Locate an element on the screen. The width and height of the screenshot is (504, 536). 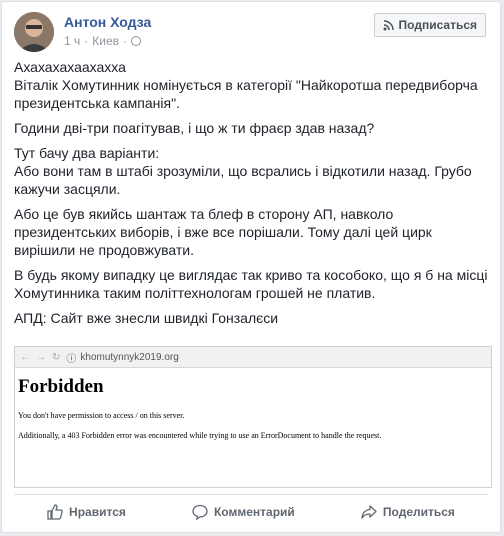
post-paragraph: АПД: Сайт вже знесли швидкі Гонзалєси is located at coordinates (146, 318).